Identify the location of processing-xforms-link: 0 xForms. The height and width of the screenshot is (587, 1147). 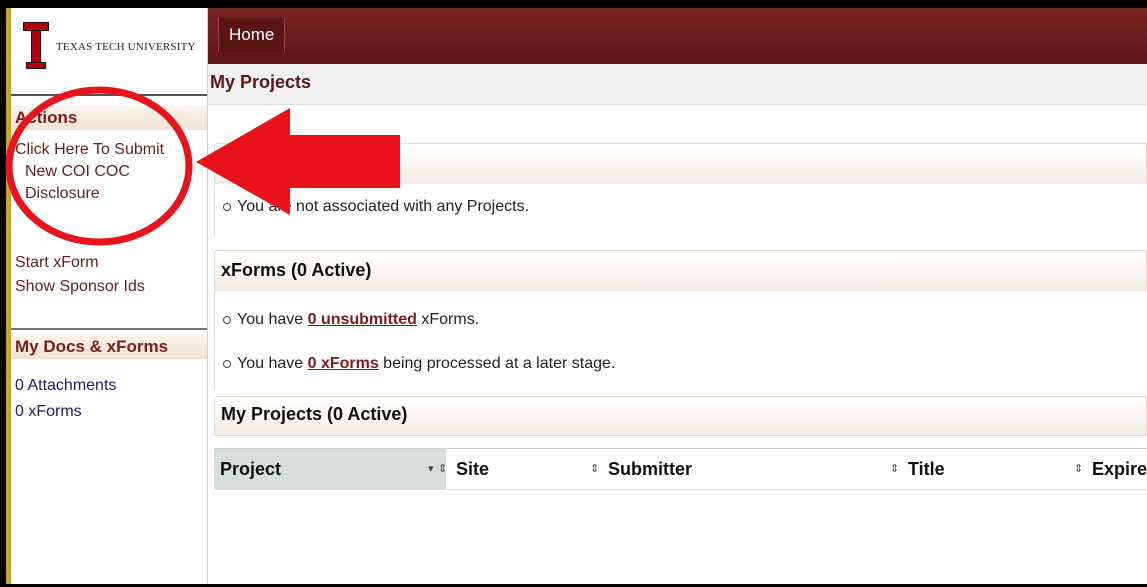
(343, 363).